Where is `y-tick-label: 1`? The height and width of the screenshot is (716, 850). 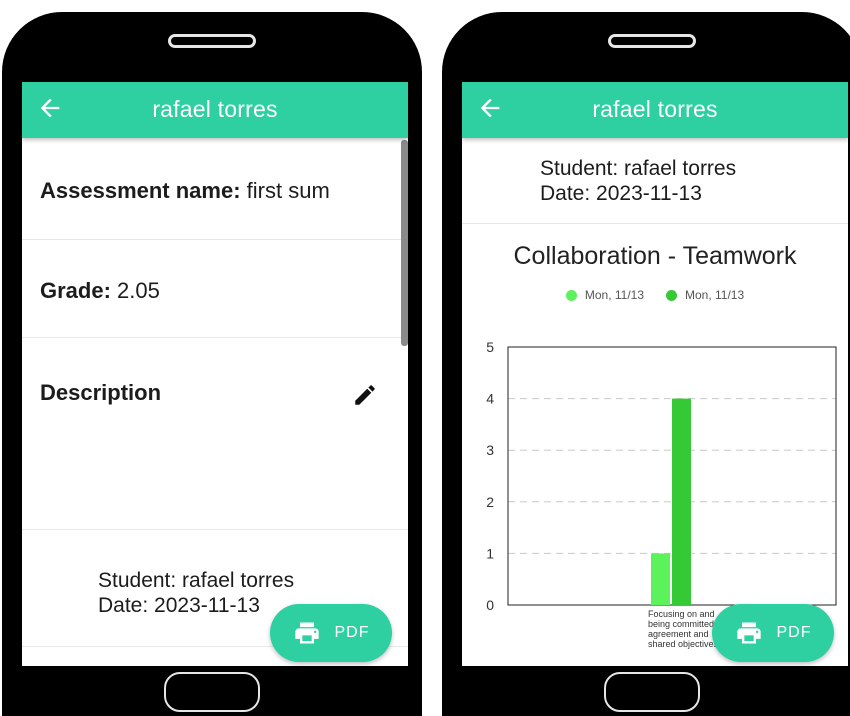
y-tick-label: 1 is located at coordinates (490, 553).